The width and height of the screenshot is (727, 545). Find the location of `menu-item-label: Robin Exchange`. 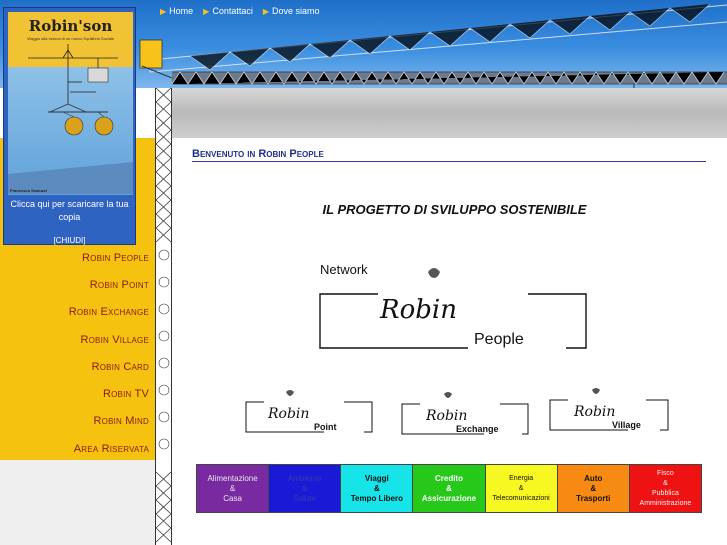

menu-item-label: Robin Exchange is located at coordinates (108, 312).